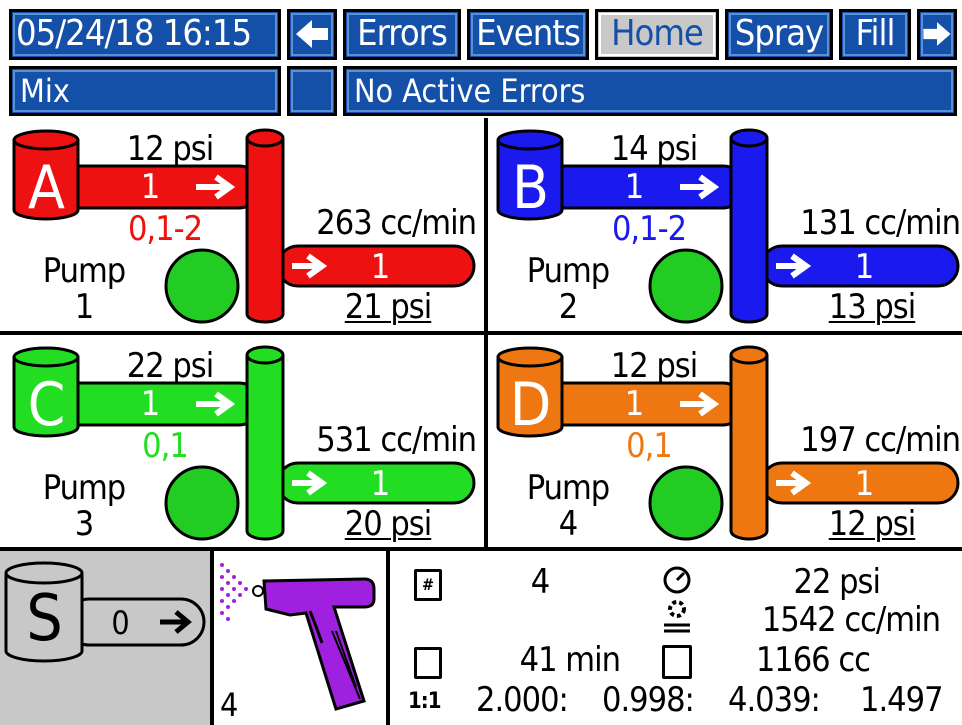 The width and height of the screenshot is (962, 725). I want to click on outlet-pressure: 21 psi, so click(388, 307).